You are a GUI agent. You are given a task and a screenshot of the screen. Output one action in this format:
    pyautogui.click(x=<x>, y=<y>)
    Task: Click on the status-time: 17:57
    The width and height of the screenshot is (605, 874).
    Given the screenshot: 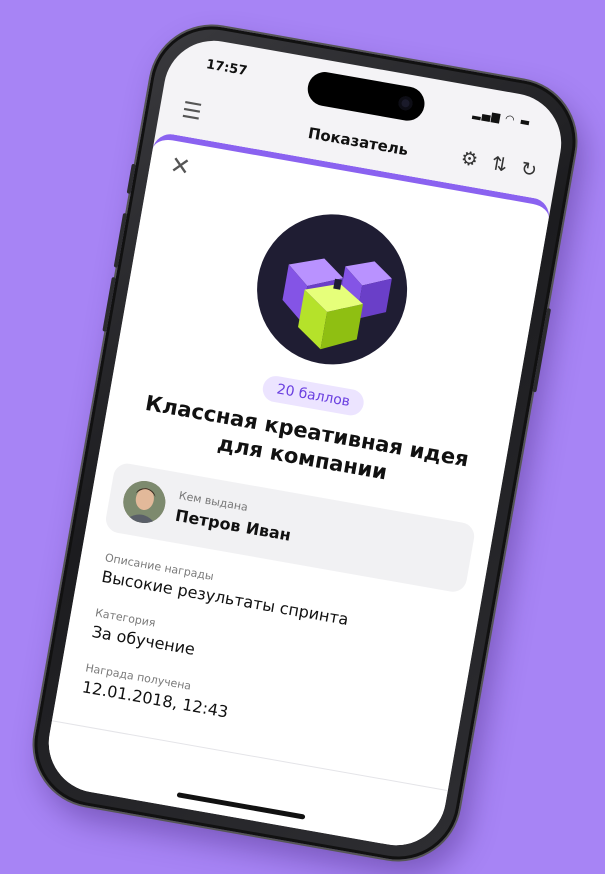 What is the action you would take?
    pyautogui.click(x=226, y=68)
    